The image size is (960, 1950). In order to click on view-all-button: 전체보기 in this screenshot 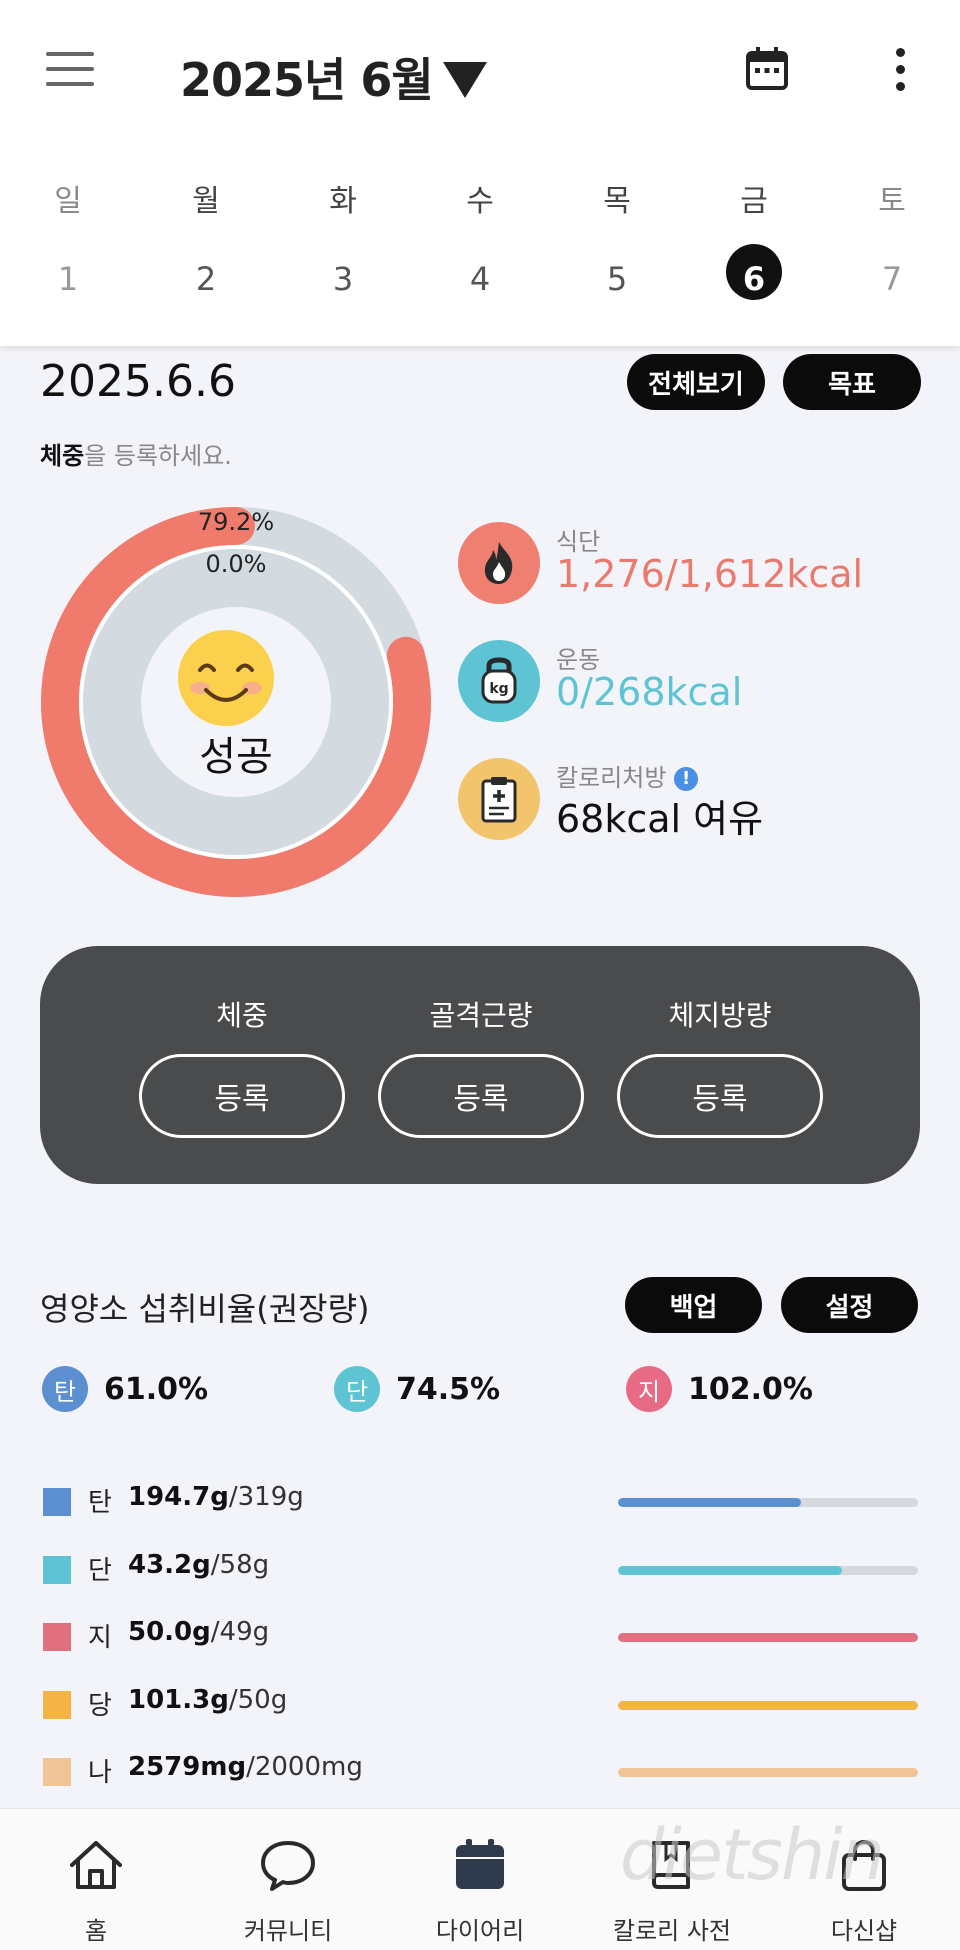, I will do `click(696, 382)`.